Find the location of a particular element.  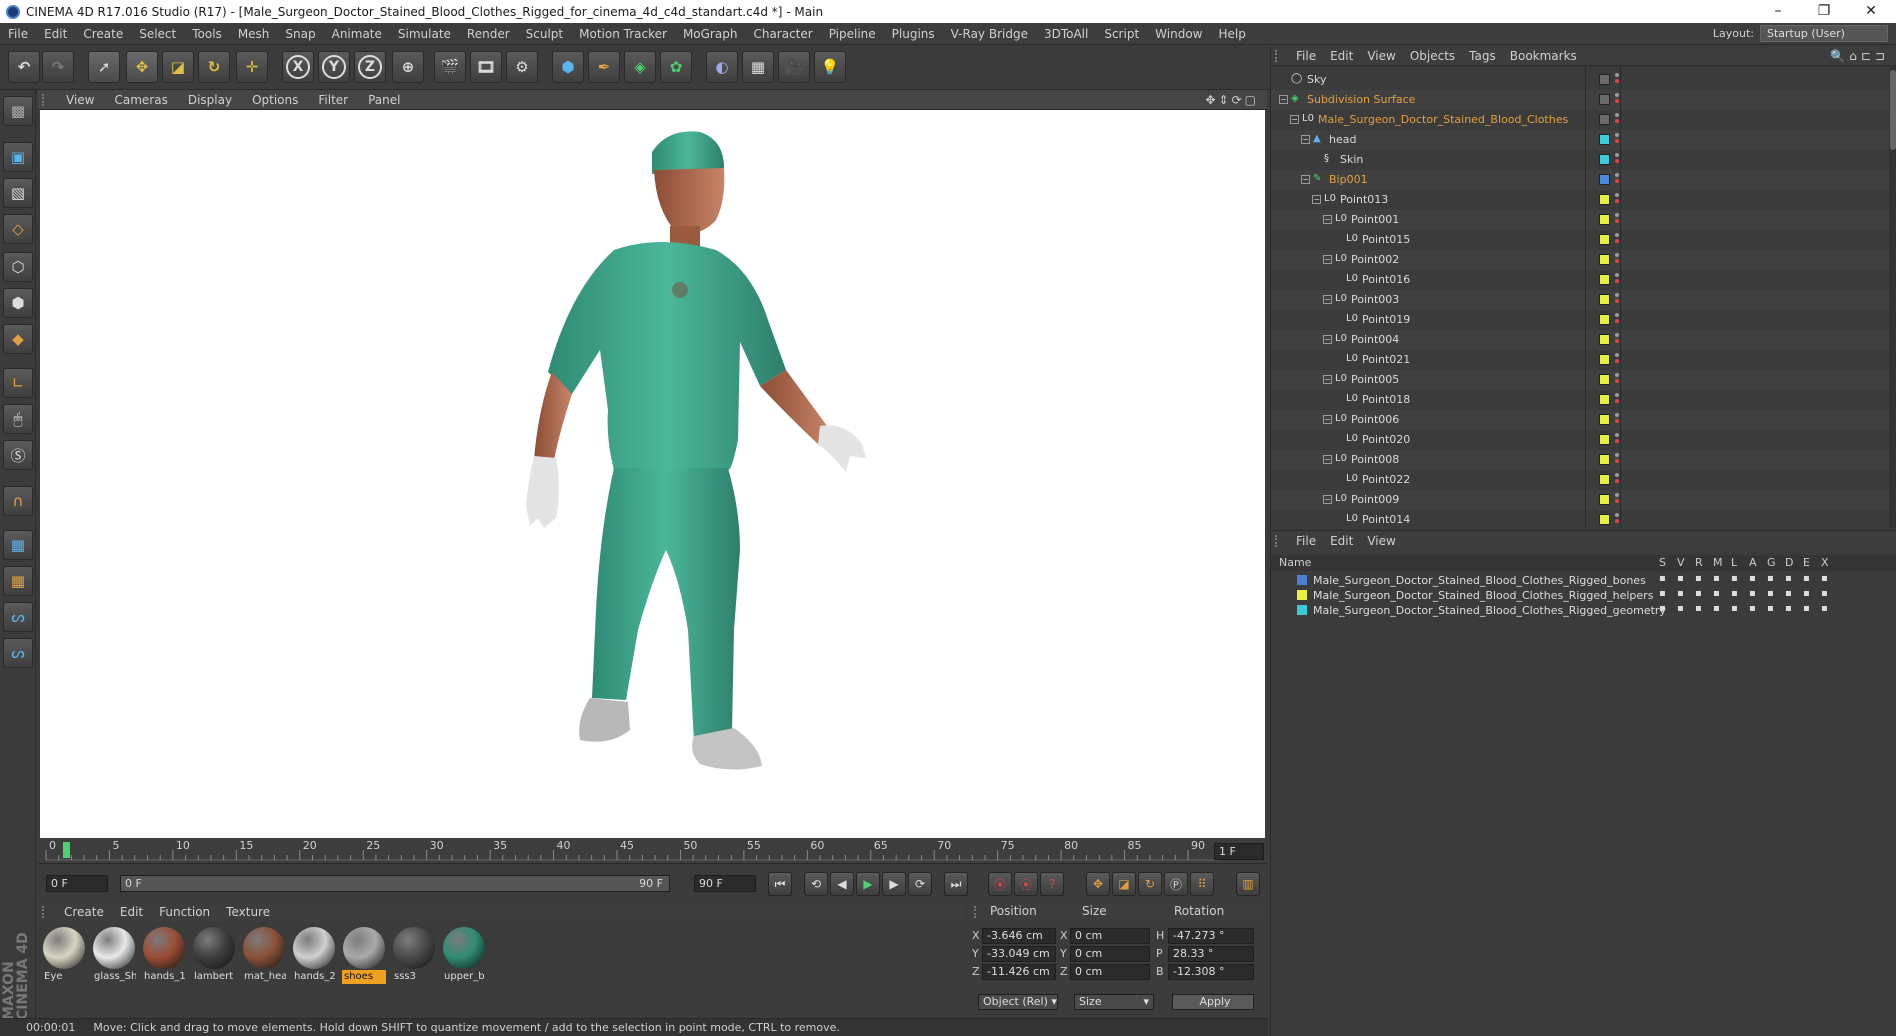

array-mograph-icon: ✿ is located at coordinates (676, 67).